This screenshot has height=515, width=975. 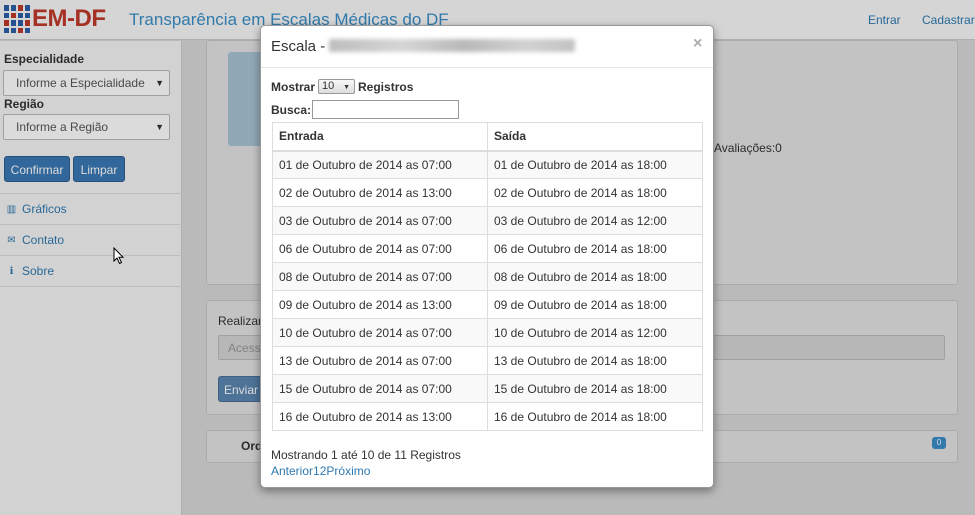 I want to click on saida-cell: 08 de Outubro de 2014 as 18:00, so click(x=595, y=276).